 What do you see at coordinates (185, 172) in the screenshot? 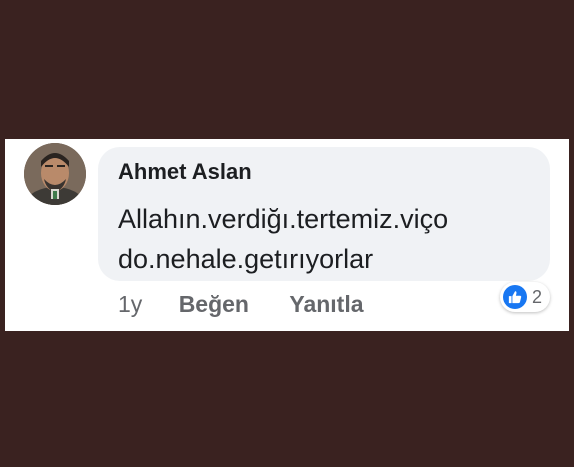
I see `comment-author: Ahmet Aslan` at bounding box center [185, 172].